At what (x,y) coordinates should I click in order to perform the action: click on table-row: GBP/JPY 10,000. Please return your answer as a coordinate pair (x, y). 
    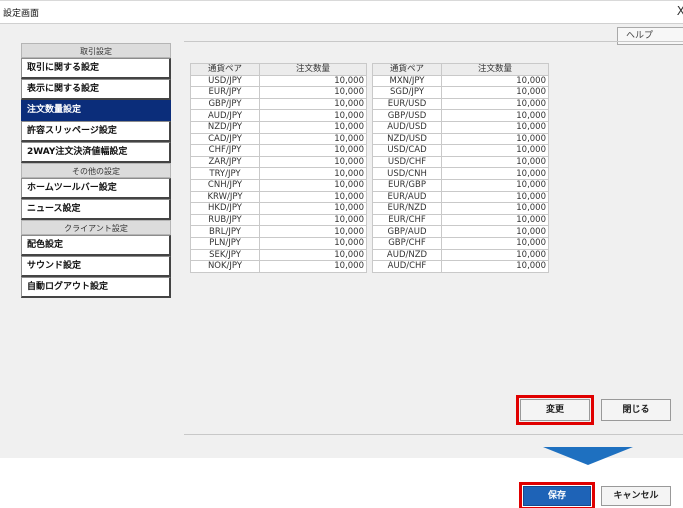
    Looking at the image, I should click on (278, 104).